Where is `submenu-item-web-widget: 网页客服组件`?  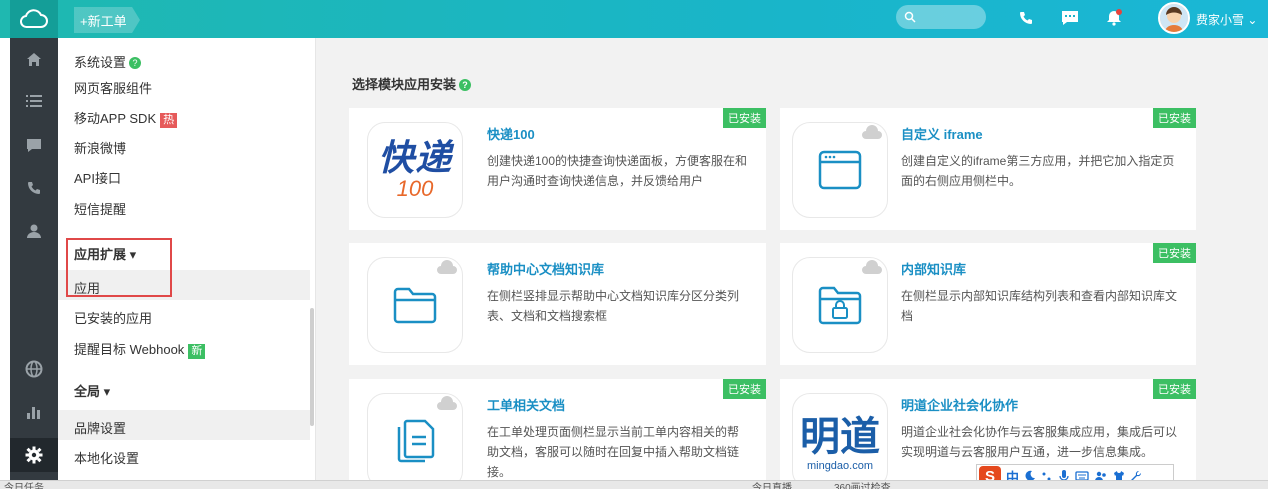
submenu-item-web-widget: 网页客服组件 is located at coordinates (113, 87).